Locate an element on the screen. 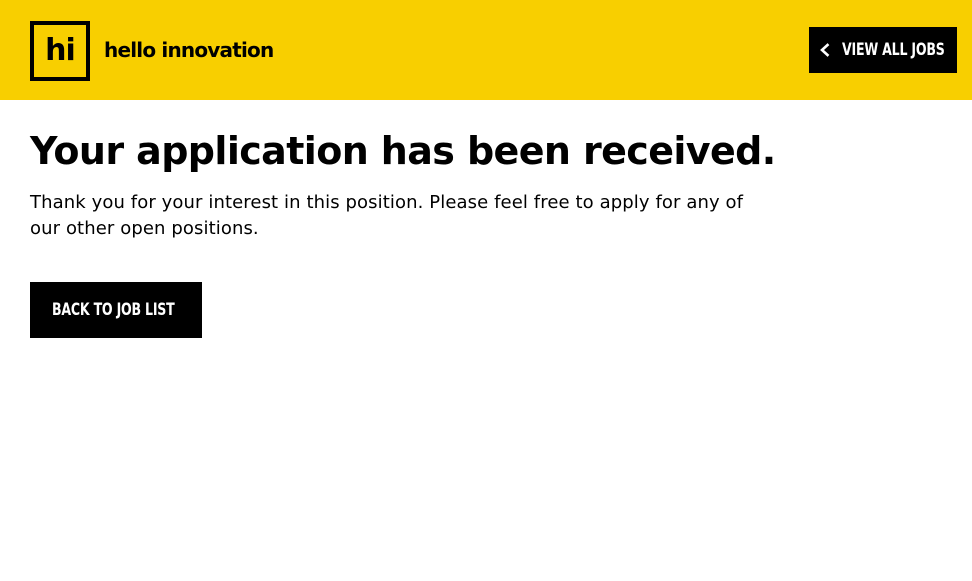 The height and width of the screenshot is (581, 972). view-all-jobs-label: VIEW ALL JOBS is located at coordinates (893, 50).